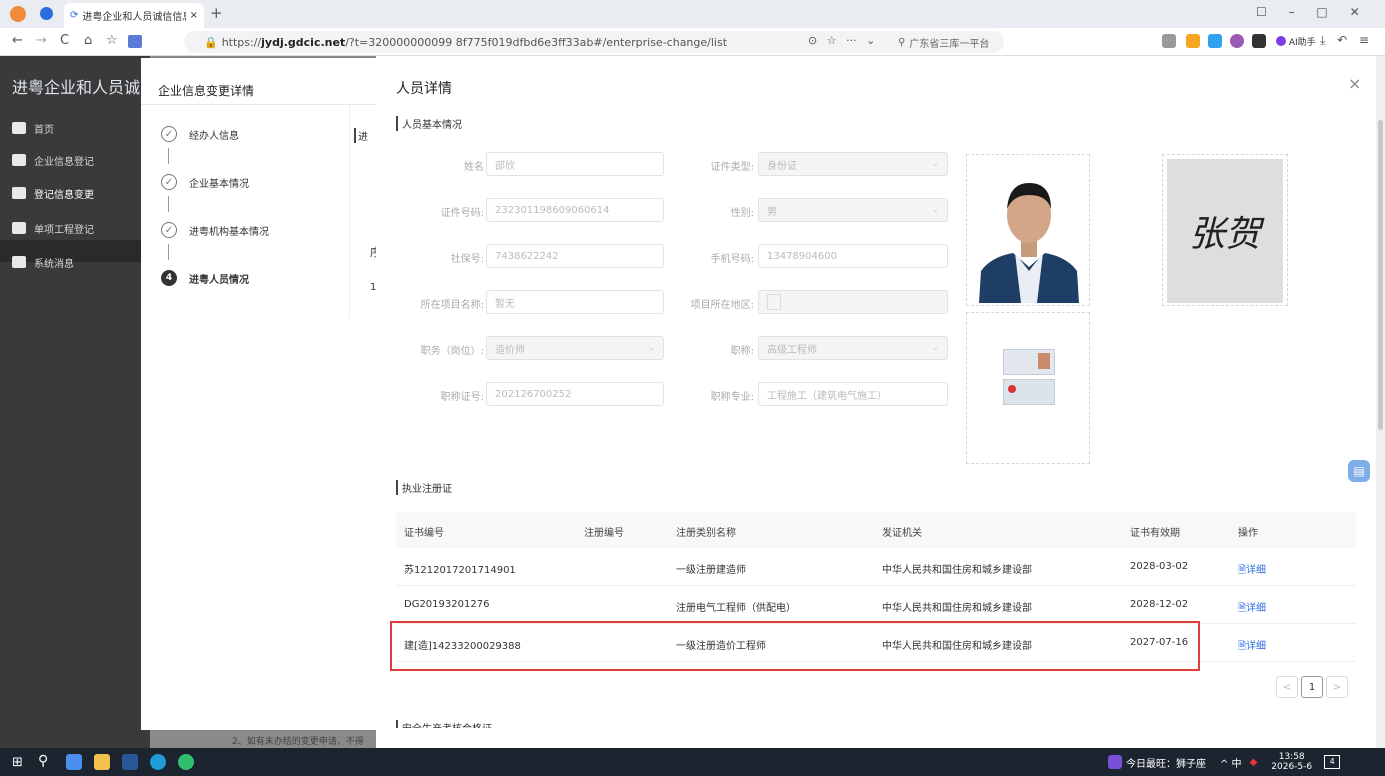  I want to click on reload-icon: C, so click(64, 40).